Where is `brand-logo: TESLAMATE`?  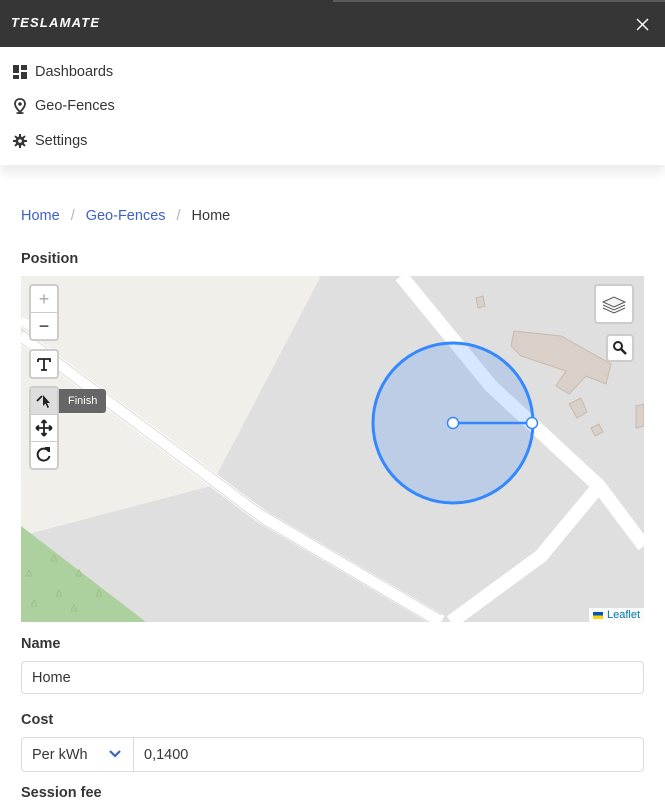 brand-logo: TESLAMATE is located at coordinates (55, 22).